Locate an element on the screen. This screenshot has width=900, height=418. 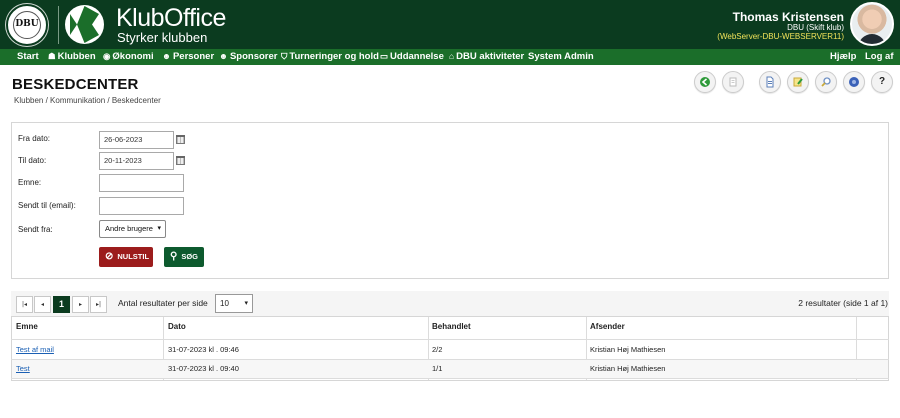
edit-icon is located at coordinates (798, 82).